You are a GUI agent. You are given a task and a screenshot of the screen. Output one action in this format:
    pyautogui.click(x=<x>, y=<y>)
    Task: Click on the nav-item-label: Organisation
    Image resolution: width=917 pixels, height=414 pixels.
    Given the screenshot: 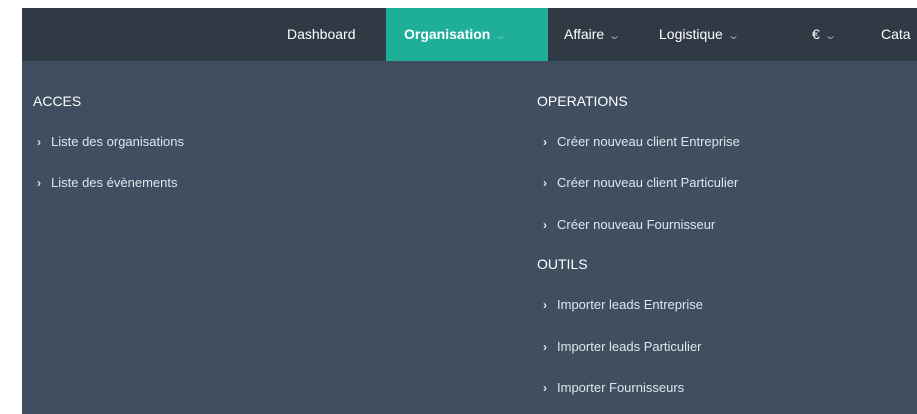 What is the action you would take?
    pyautogui.click(x=447, y=34)
    